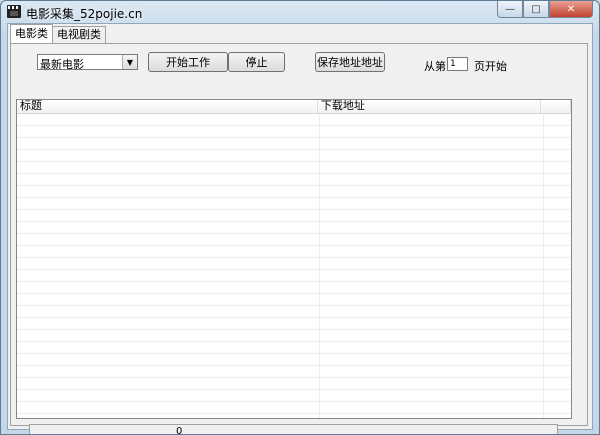 The image size is (600, 435). What do you see at coordinates (167, 106) in the screenshot?
I see `column-title: 标题` at bounding box center [167, 106].